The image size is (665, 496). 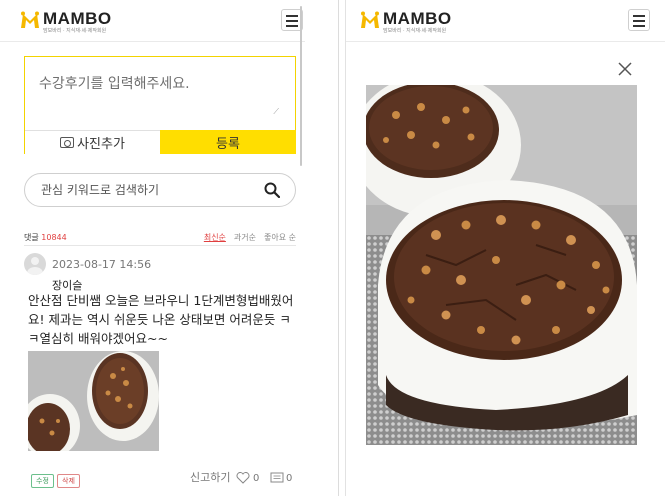 I want to click on sort-latest: 최신순, so click(x=215, y=237).